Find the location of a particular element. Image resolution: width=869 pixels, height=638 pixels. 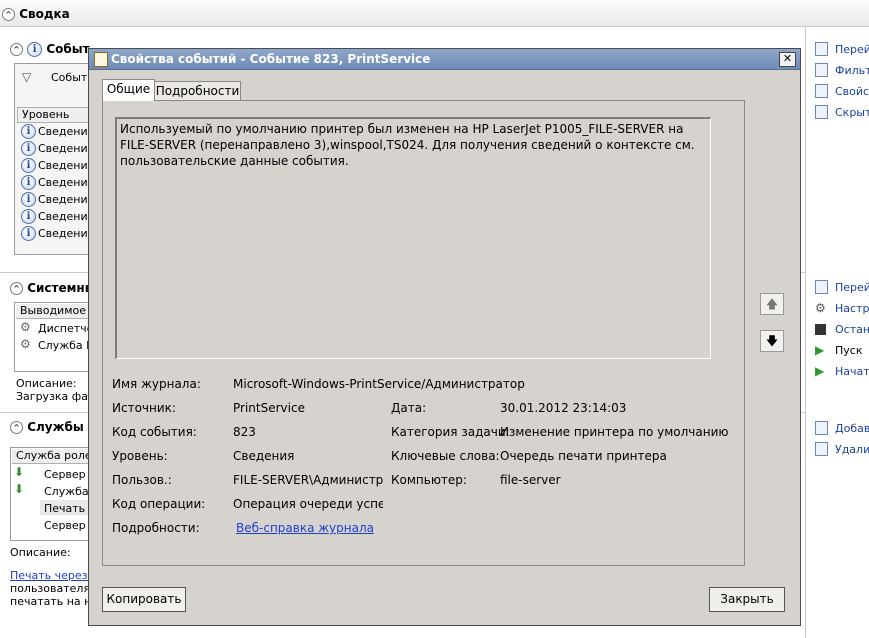

role-link: Печать через И is located at coordinates (54, 575).